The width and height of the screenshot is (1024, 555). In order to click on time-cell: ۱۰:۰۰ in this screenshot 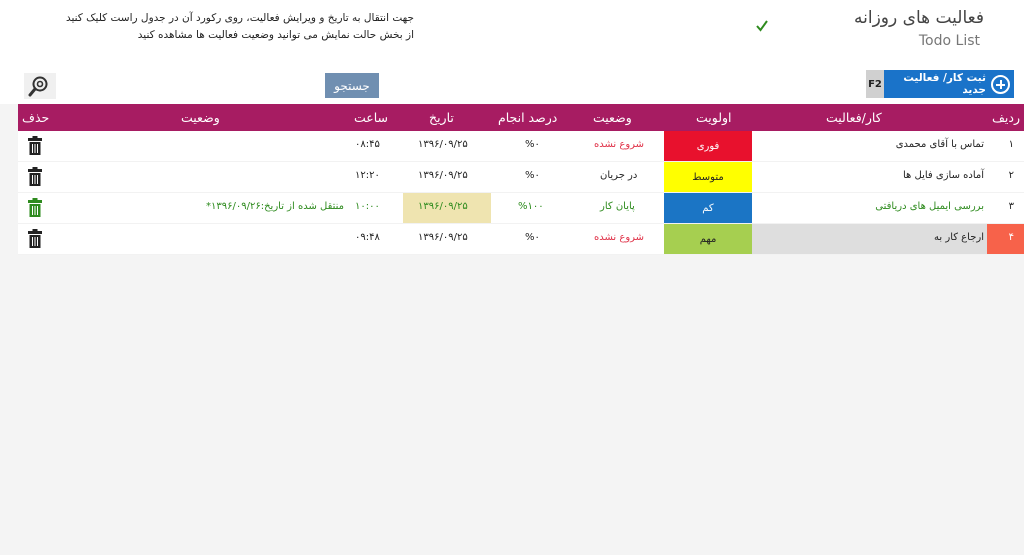, I will do `click(367, 206)`.